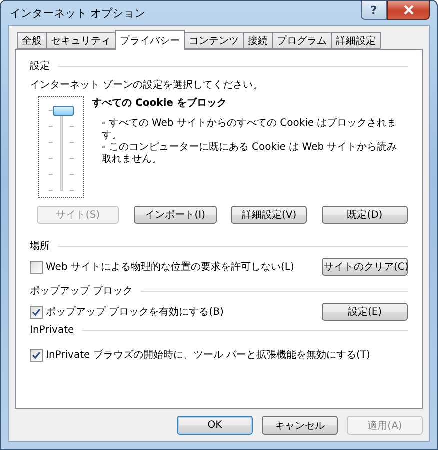 This screenshot has width=438, height=450. I want to click on privacy-slider, so click(61, 147).